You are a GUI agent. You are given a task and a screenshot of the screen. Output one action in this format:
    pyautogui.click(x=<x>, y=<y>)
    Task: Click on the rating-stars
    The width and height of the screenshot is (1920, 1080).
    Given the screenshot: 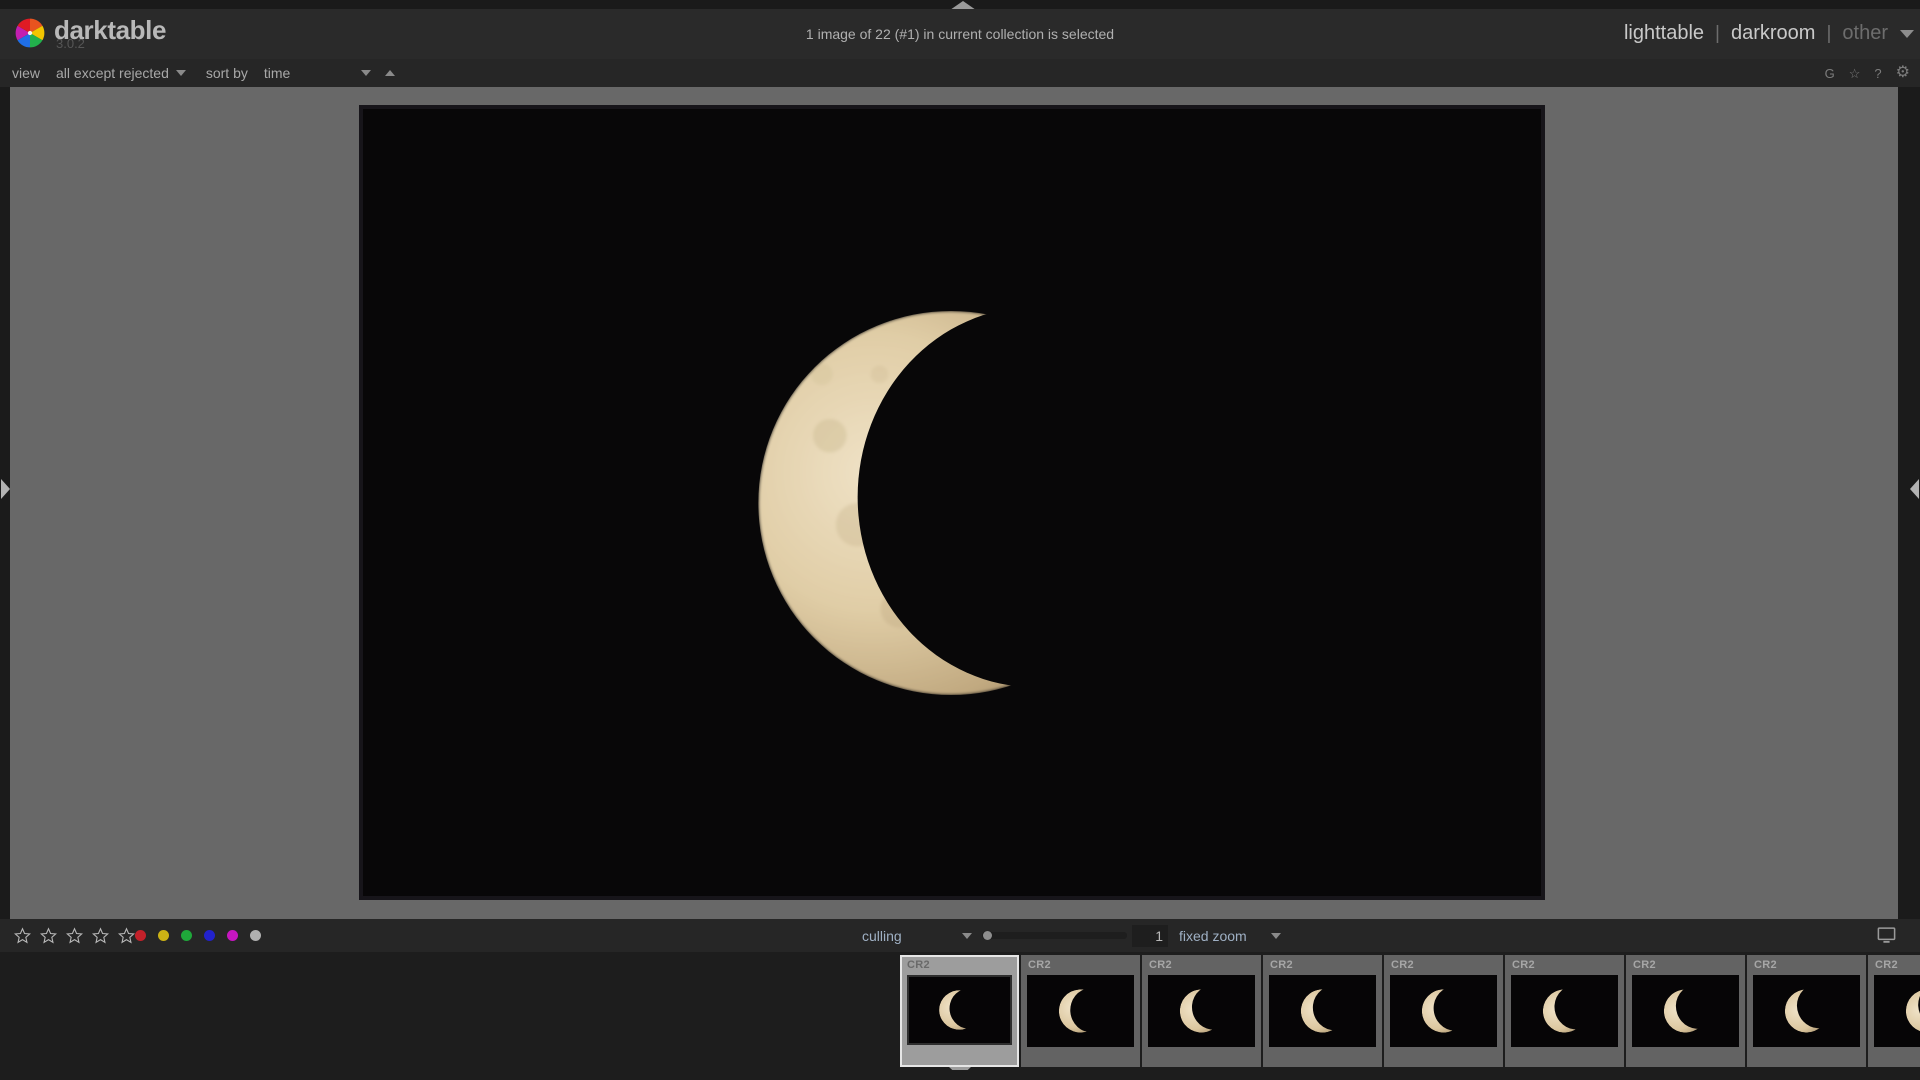 What is the action you would take?
    pyautogui.click(x=71, y=935)
    